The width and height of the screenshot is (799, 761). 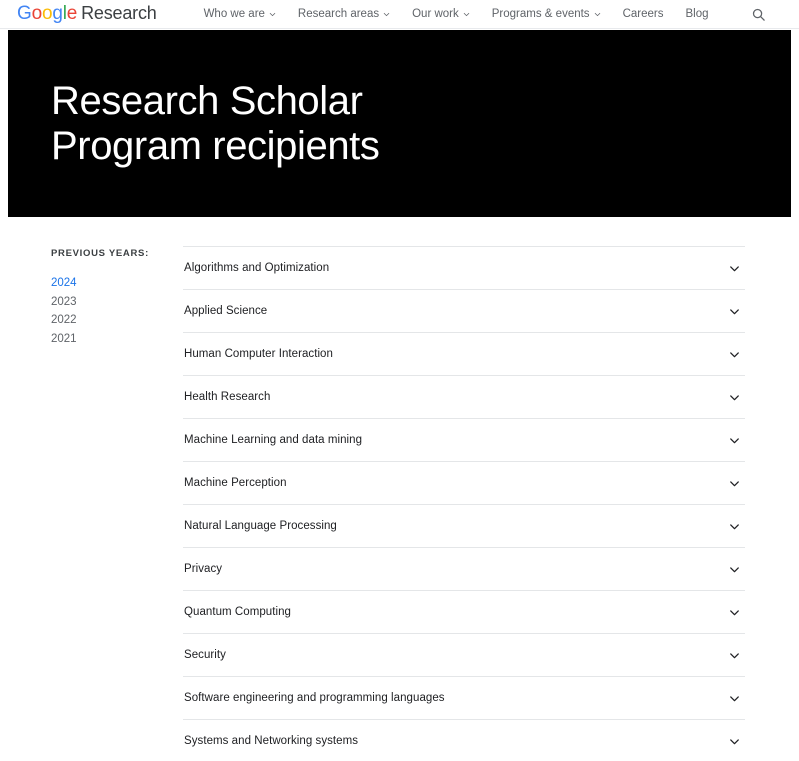 I want to click on previous-years-label: PREVIOUS YEARS:, so click(x=100, y=253).